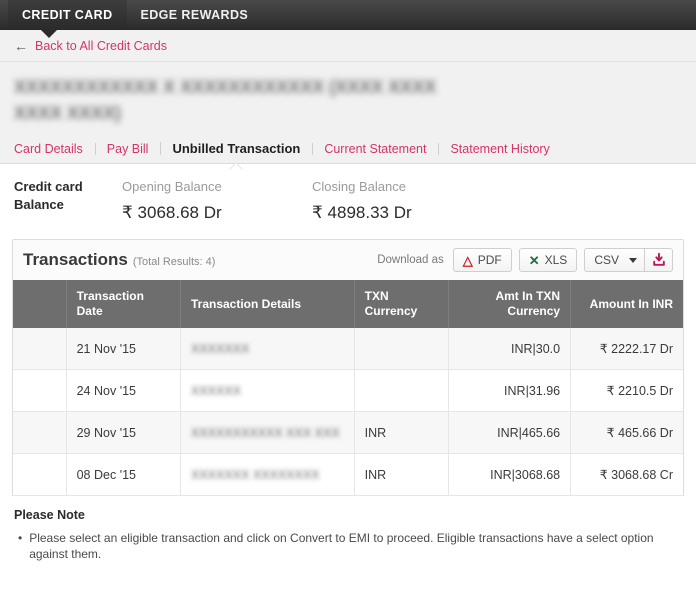 Image resolution: width=696 pixels, height=597 pixels. I want to click on download-button, so click(658, 260).